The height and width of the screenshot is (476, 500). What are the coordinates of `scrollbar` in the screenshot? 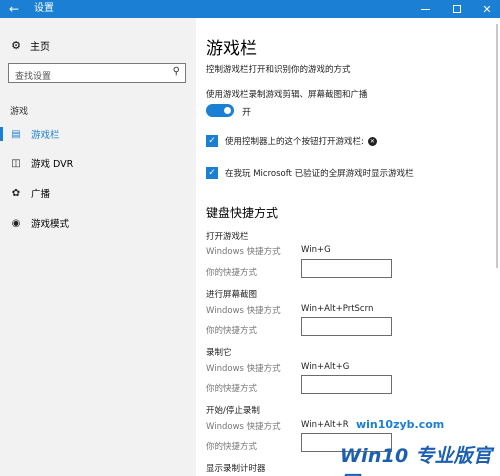 It's located at (497, 146).